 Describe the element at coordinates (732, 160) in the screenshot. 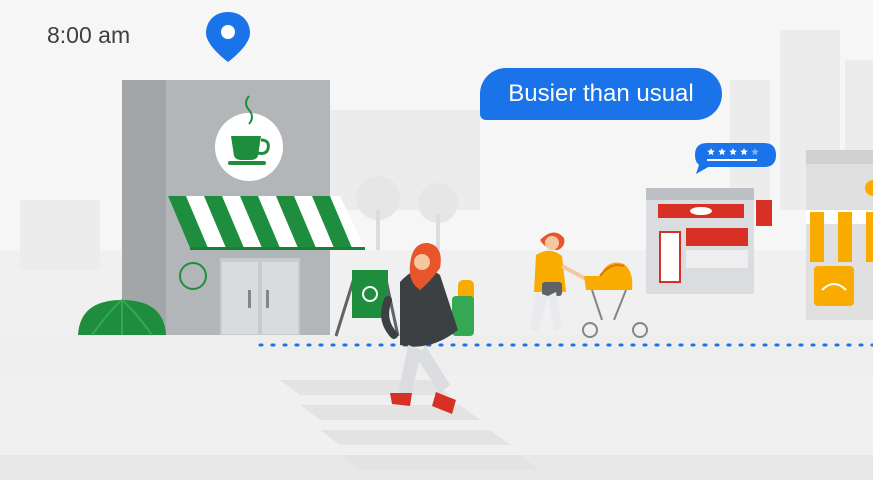

I see `rating-underline` at that location.